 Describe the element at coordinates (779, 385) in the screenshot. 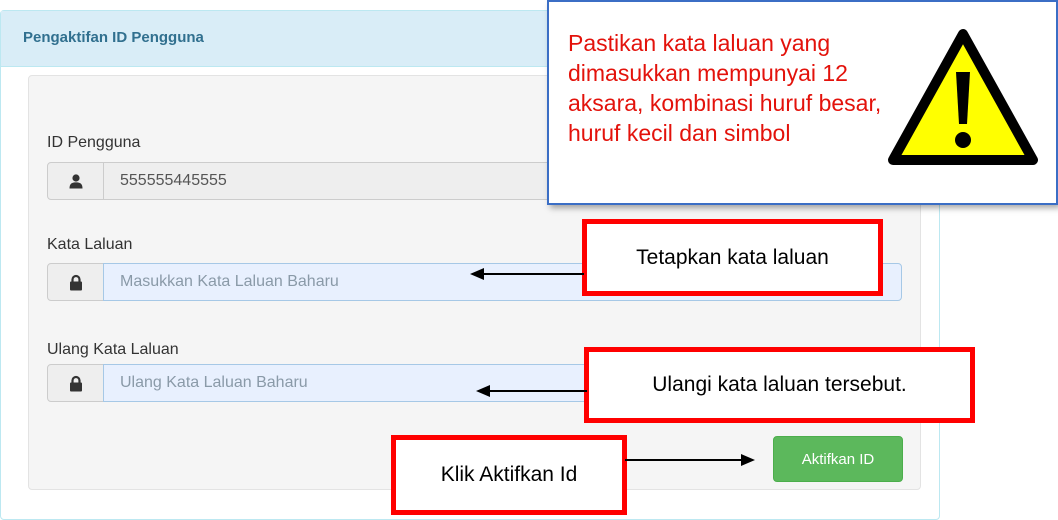

I see `repeat-password-annotation: Ulangi kata laluan tersebut.` at that location.